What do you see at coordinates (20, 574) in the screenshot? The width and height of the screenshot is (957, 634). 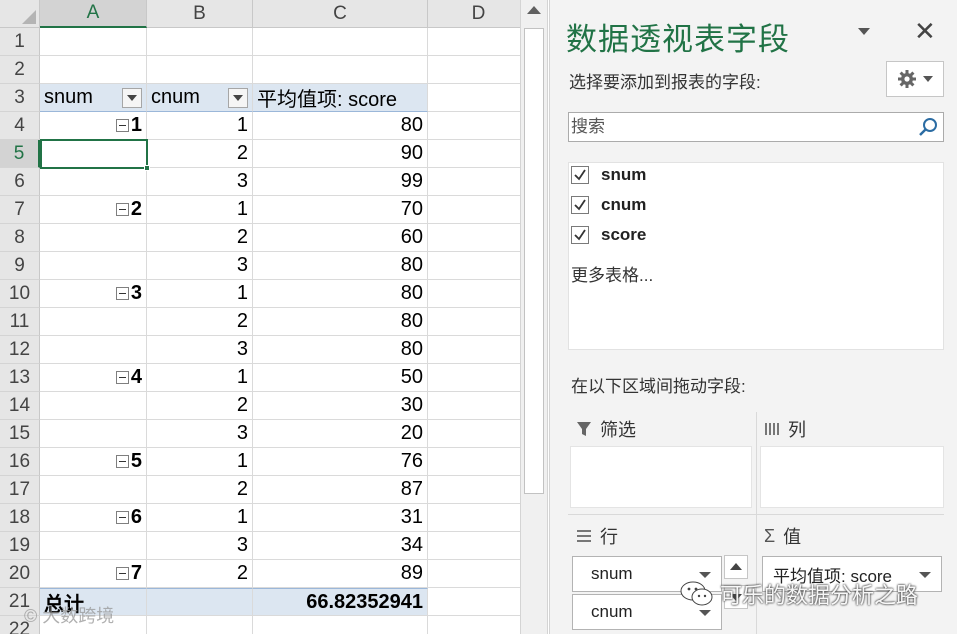 I see `row-header: 20` at bounding box center [20, 574].